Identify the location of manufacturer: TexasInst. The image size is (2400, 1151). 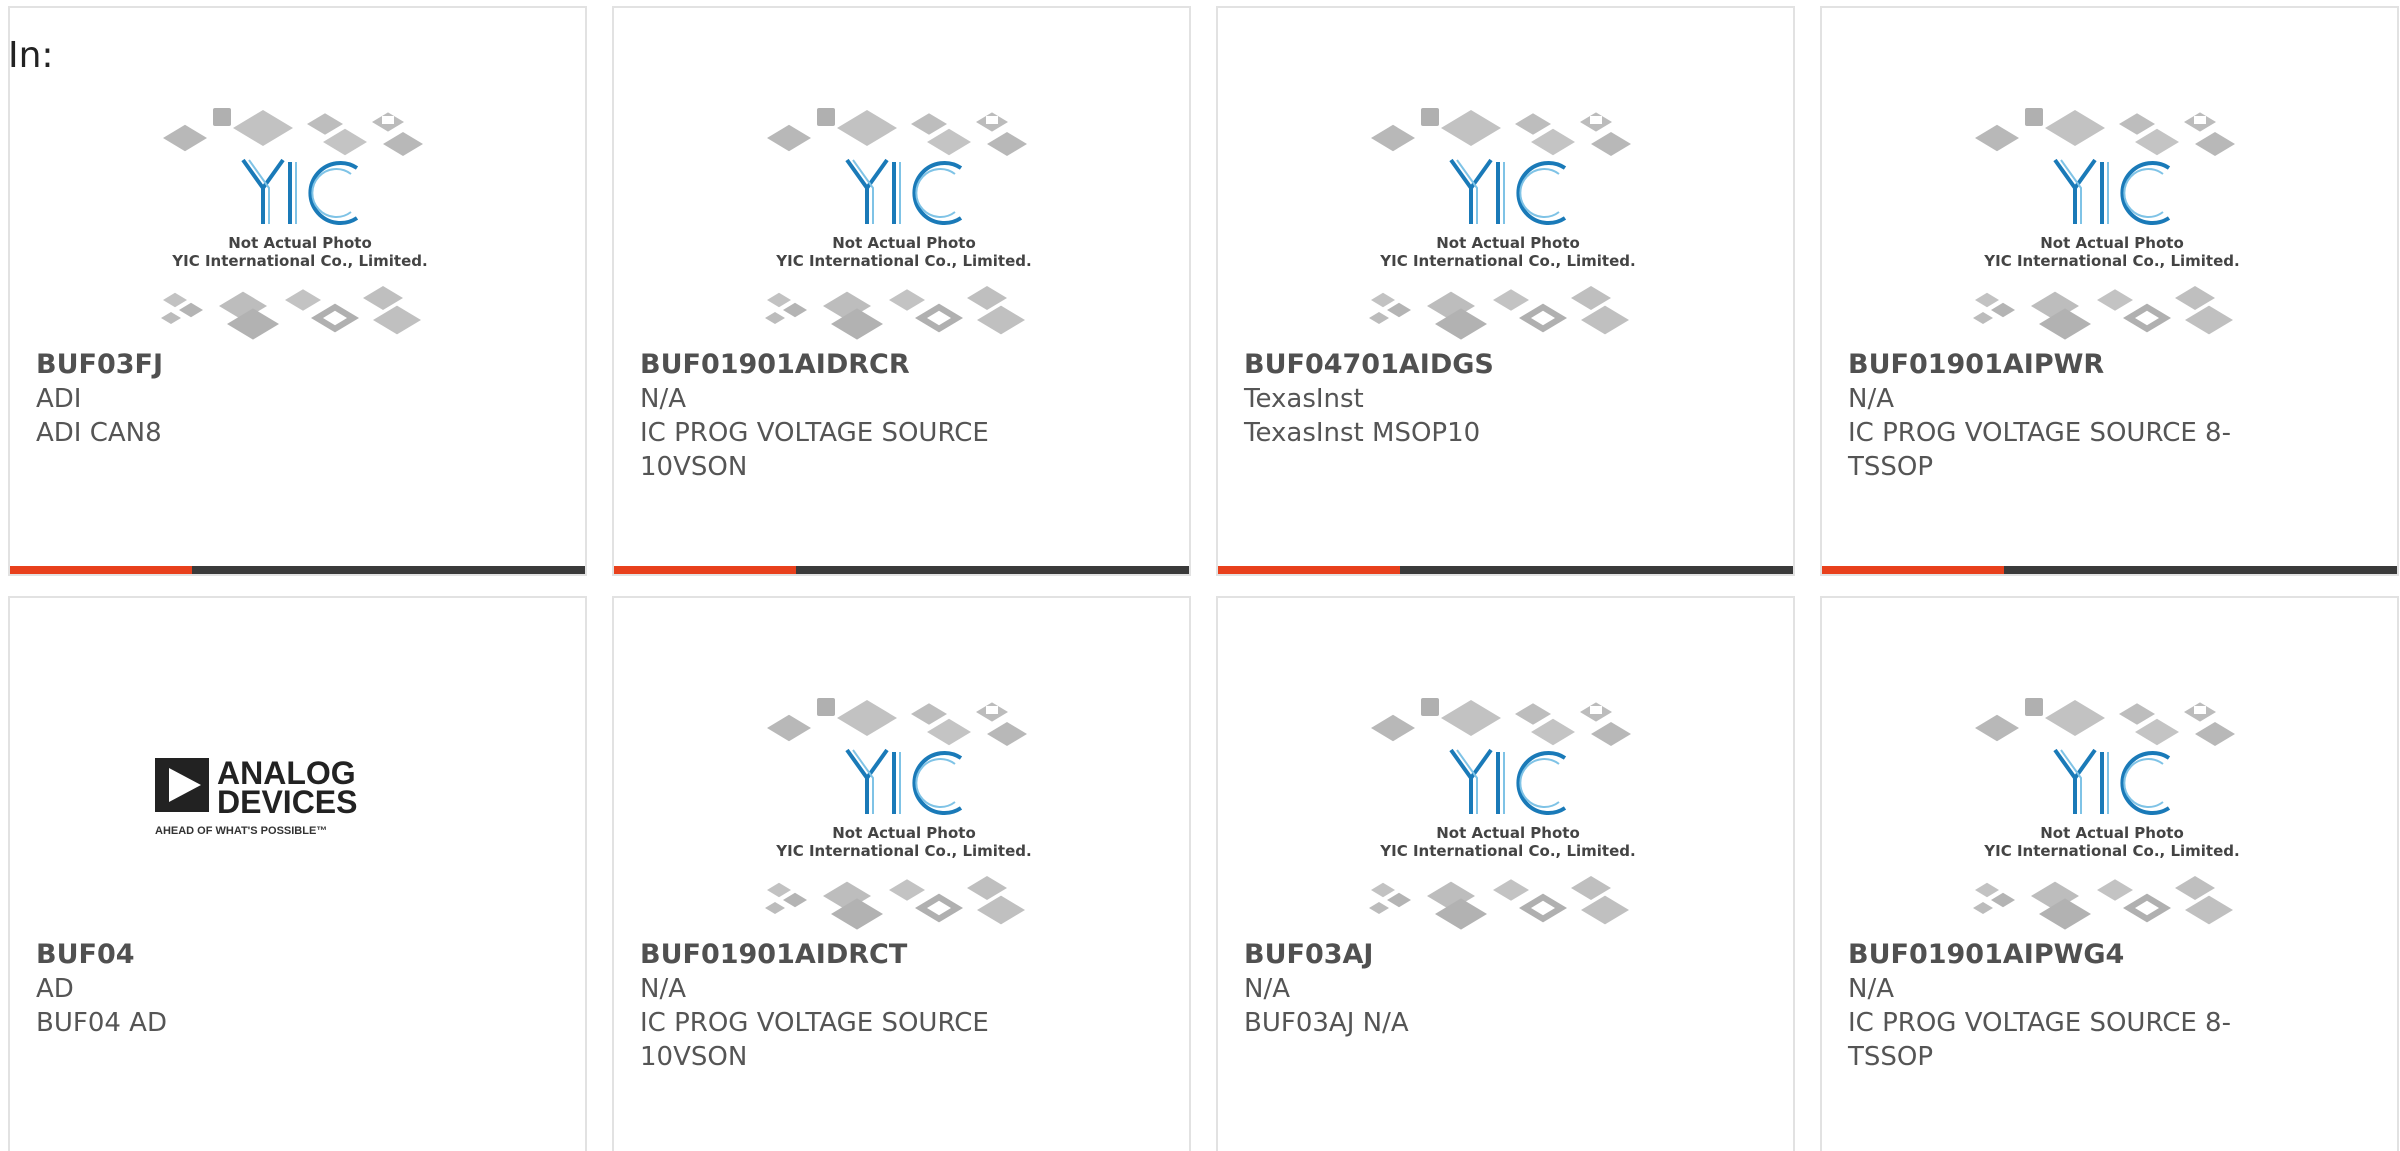
(1304, 399).